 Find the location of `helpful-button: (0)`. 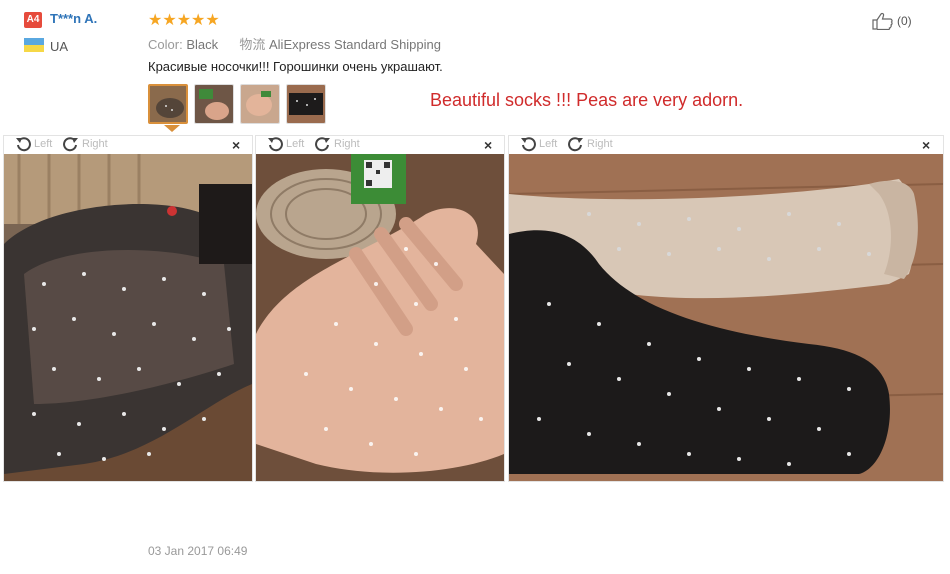

helpful-button: (0) is located at coordinates (892, 21).